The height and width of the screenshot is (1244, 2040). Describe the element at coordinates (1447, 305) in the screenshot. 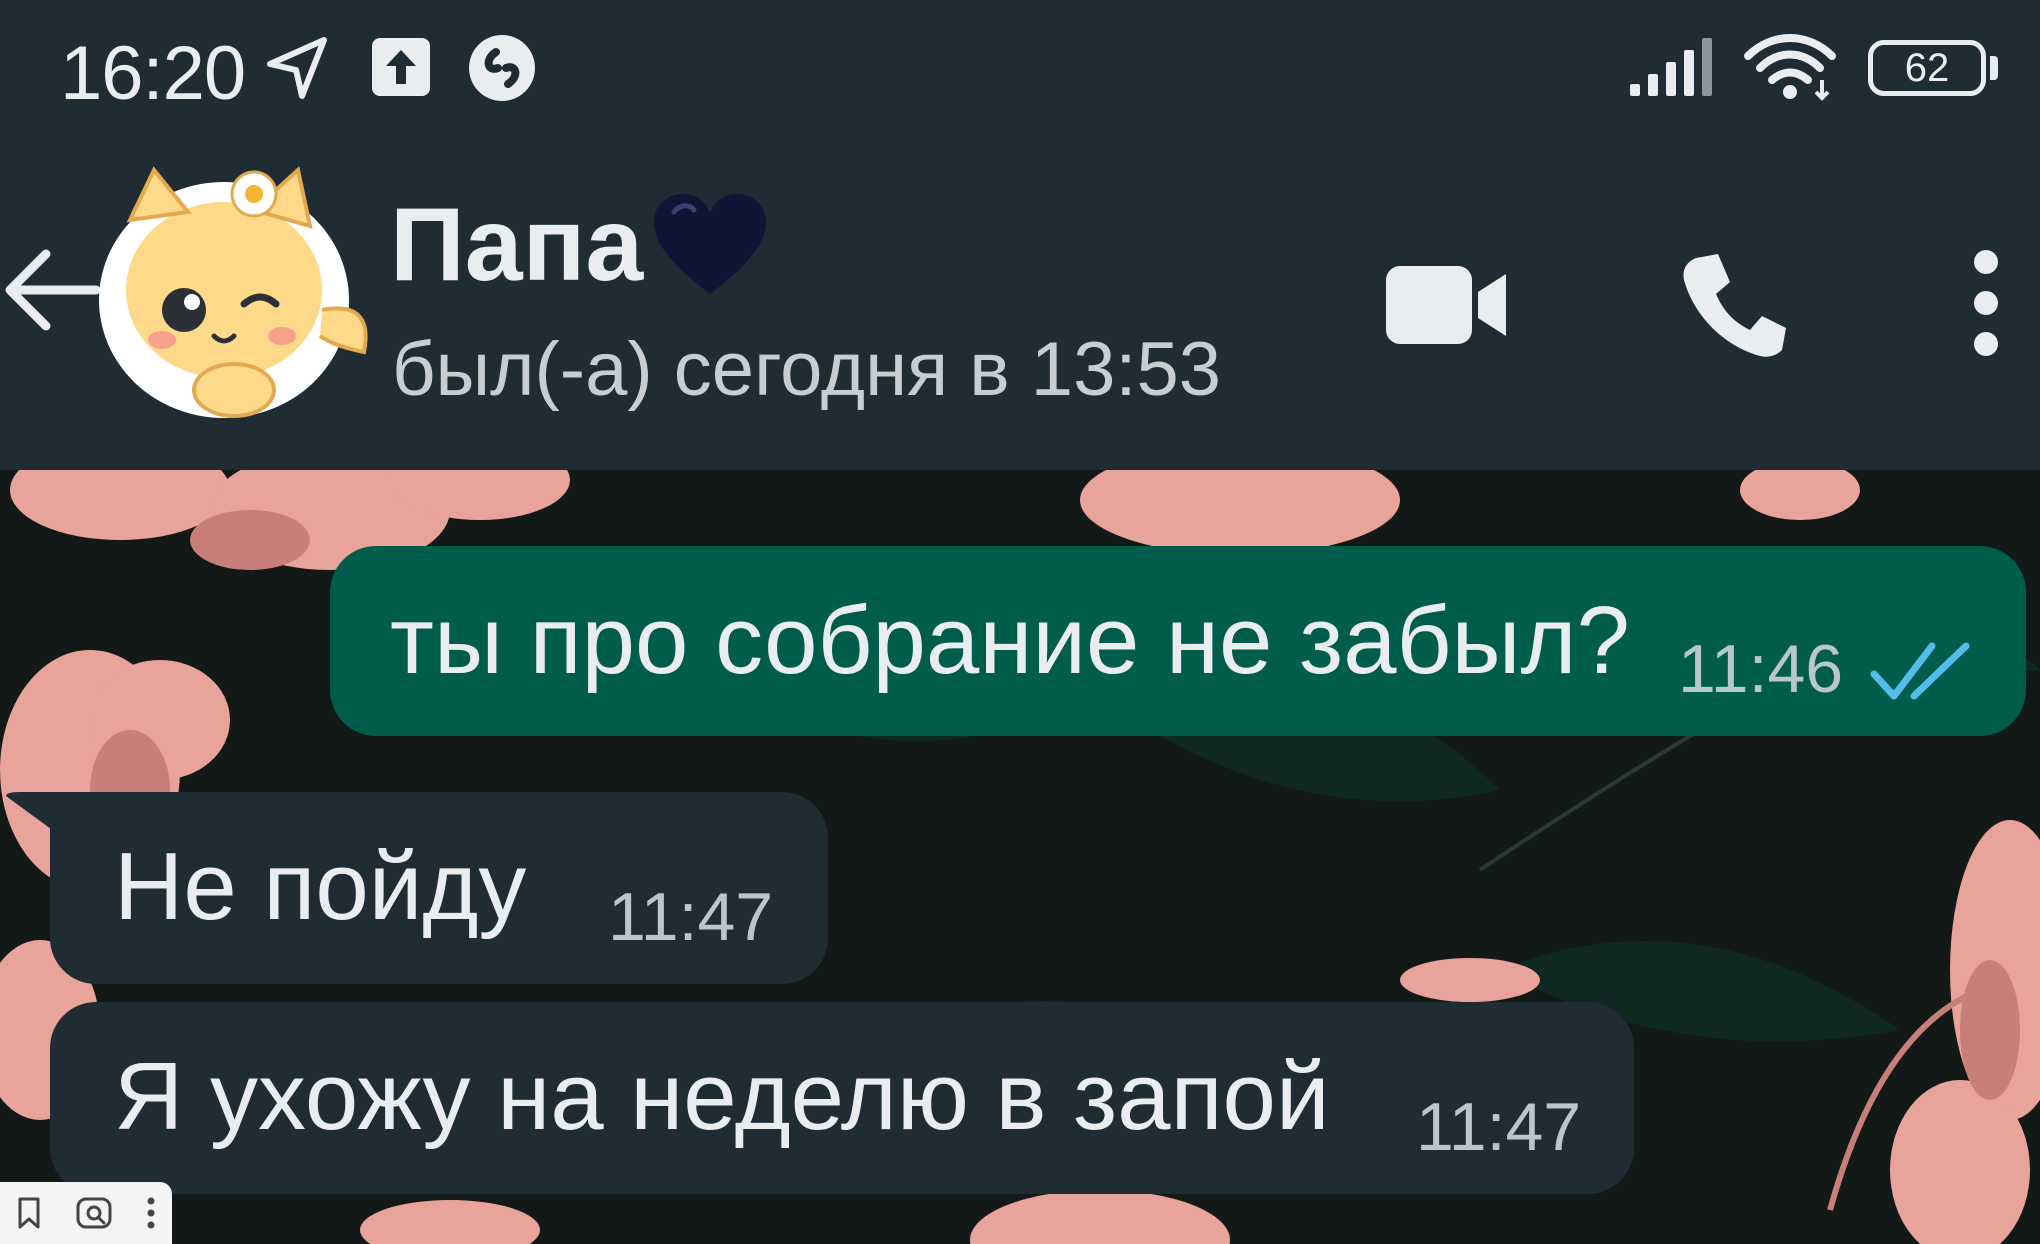

I see `video-call-icon` at that location.